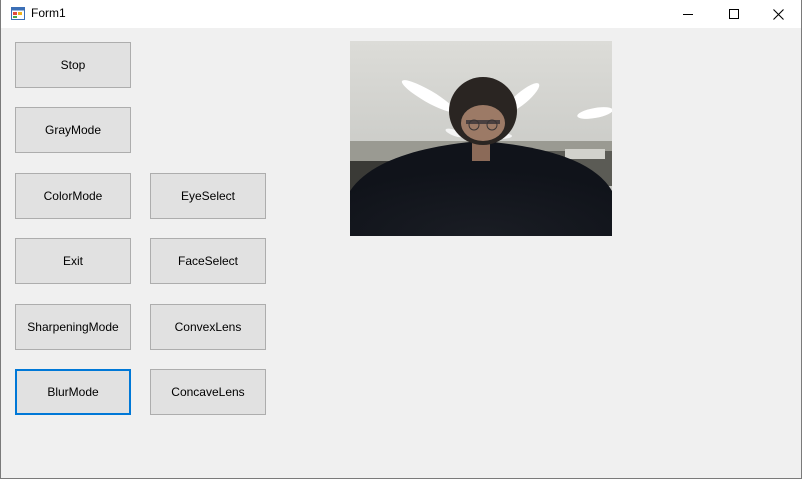 The image size is (802, 479). Describe the element at coordinates (73, 327) in the screenshot. I see `sharpening-mode-button: SharpeningMode` at that location.